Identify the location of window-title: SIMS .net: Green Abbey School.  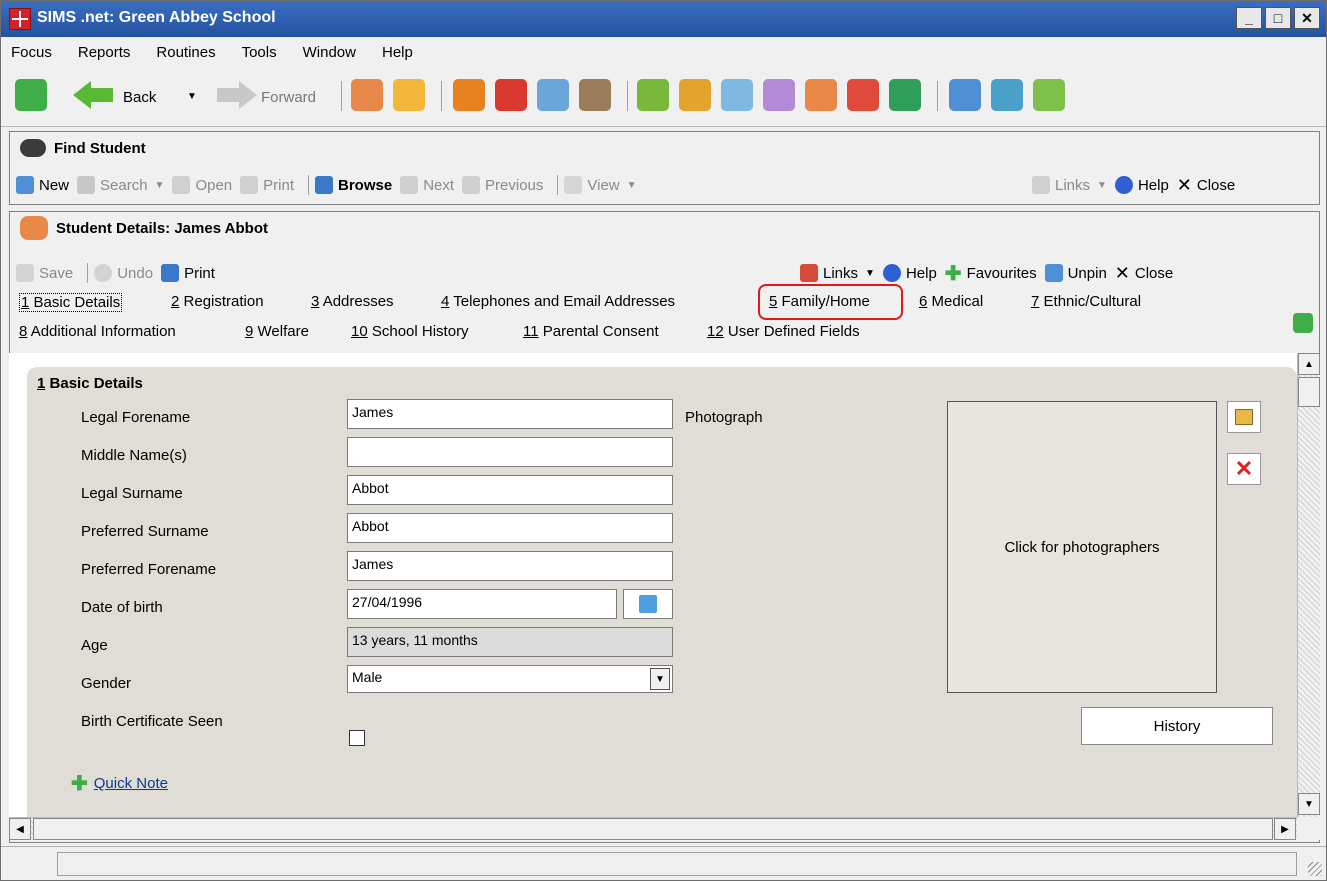
(156, 17).